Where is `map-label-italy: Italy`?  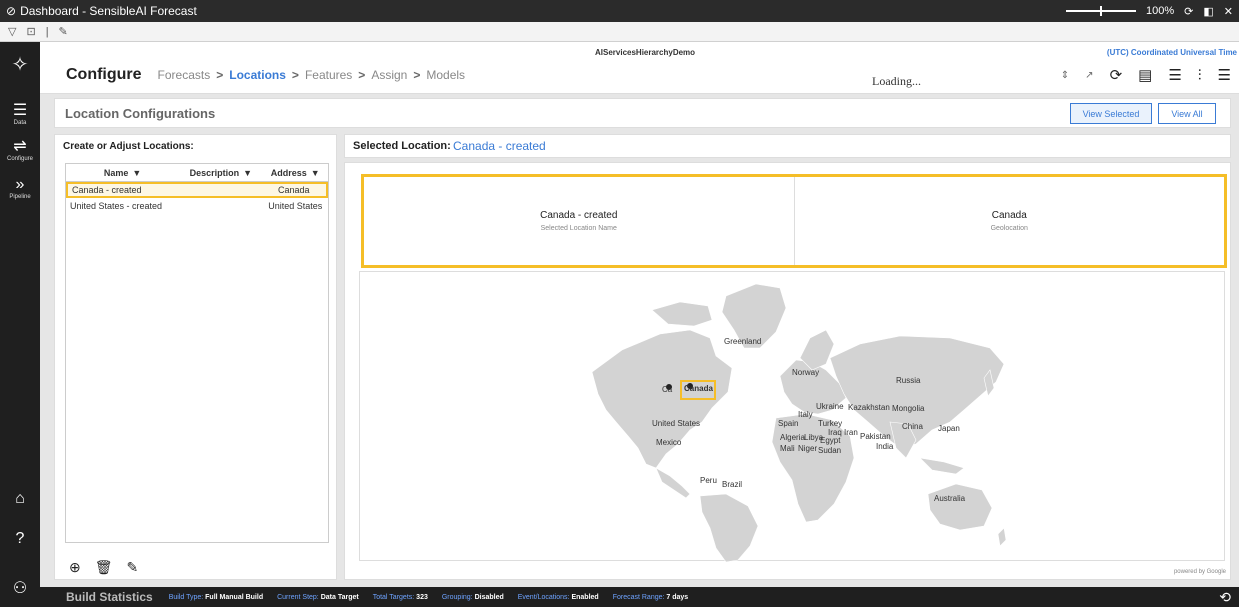
map-label-italy: Italy is located at coordinates (805, 414).